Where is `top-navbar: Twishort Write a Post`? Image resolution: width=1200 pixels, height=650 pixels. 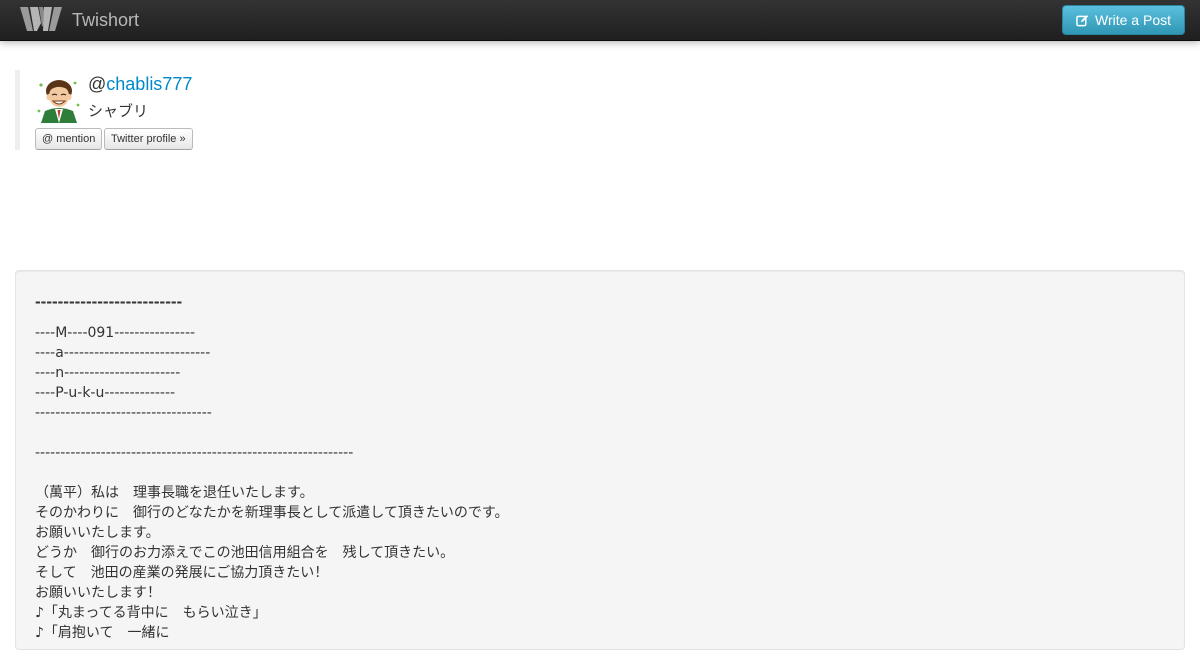 top-navbar: Twishort Write a Post is located at coordinates (600, 20).